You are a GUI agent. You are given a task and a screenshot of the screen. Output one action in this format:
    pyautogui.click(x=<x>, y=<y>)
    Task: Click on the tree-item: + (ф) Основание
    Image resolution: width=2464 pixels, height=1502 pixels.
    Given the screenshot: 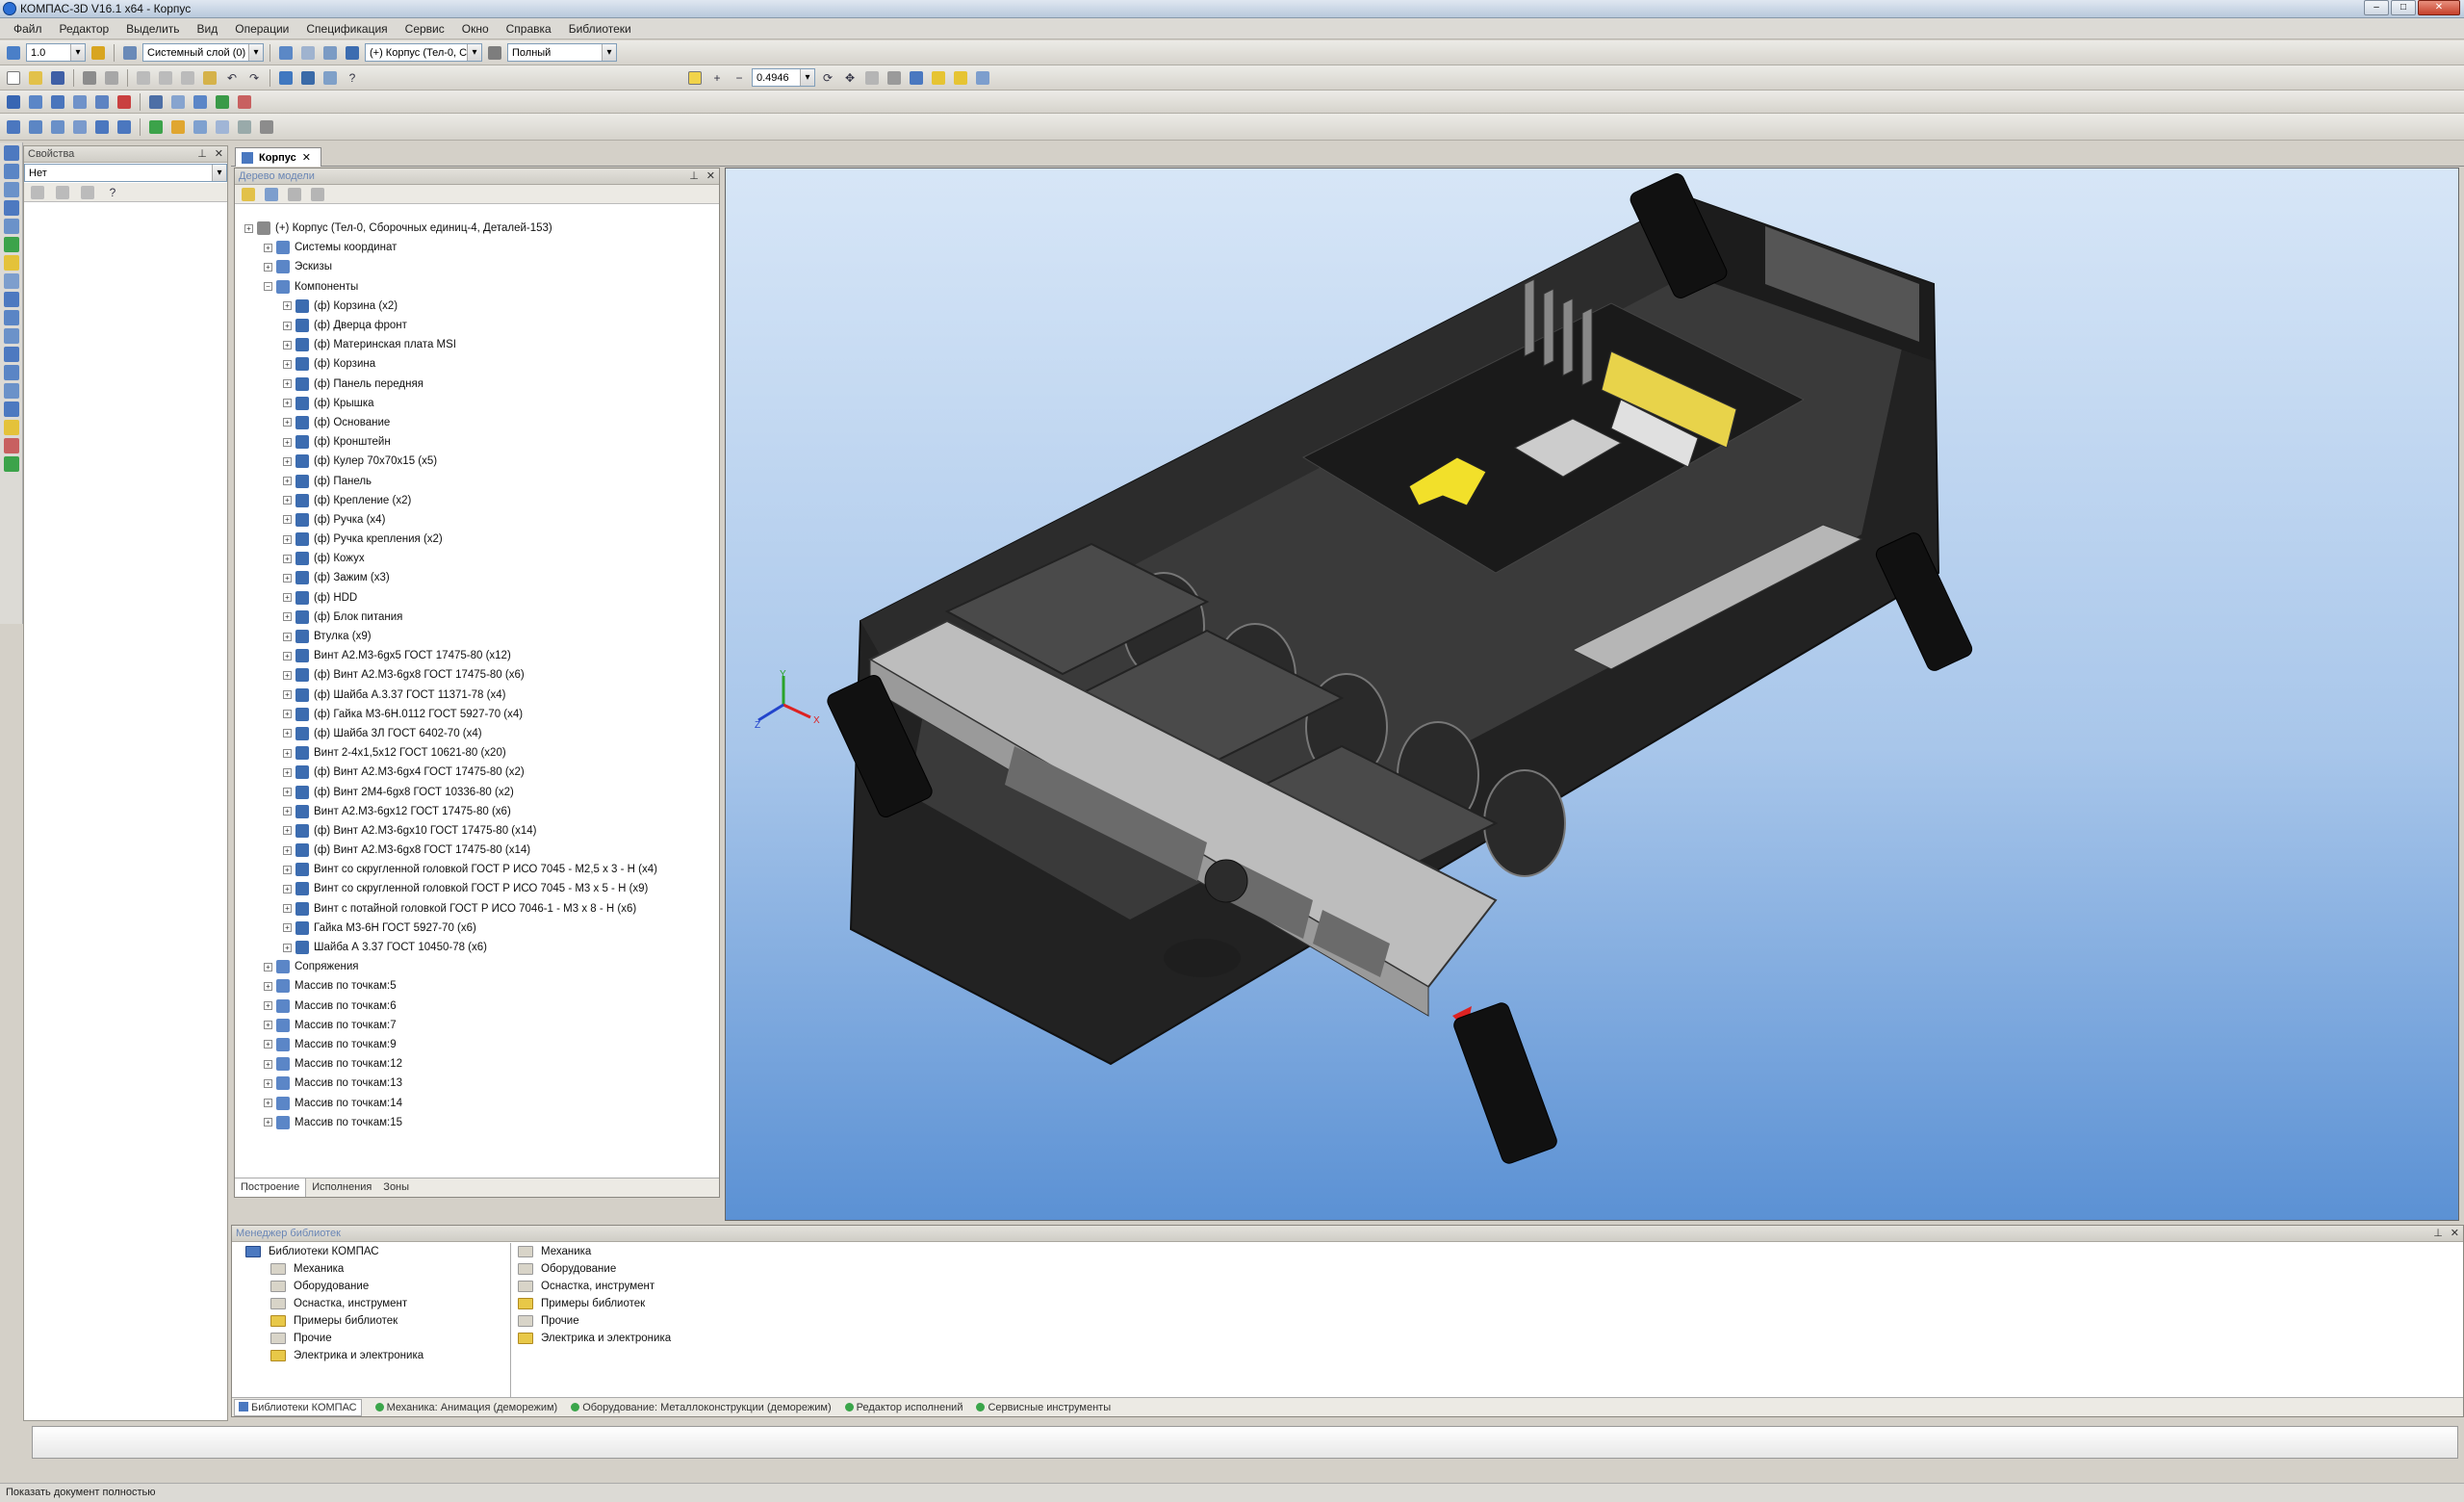 What is the action you would take?
    pyautogui.click(x=477, y=422)
    